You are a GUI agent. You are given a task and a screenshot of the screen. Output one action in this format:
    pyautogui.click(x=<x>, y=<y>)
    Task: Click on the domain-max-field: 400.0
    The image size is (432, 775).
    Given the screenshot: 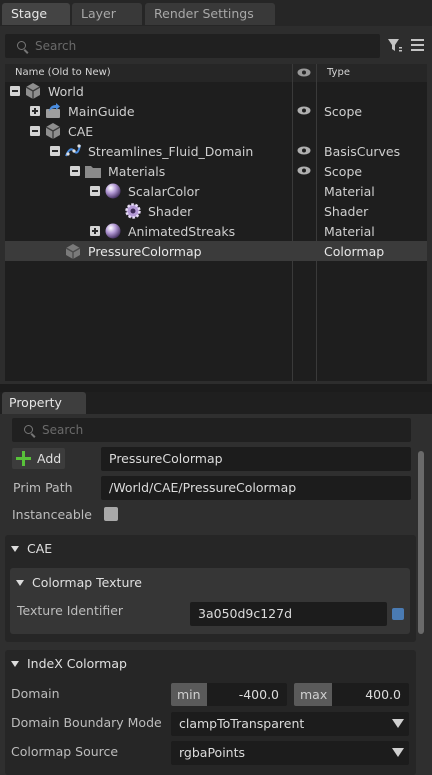 What is the action you would take?
    pyautogui.click(x=370, y=694)
    